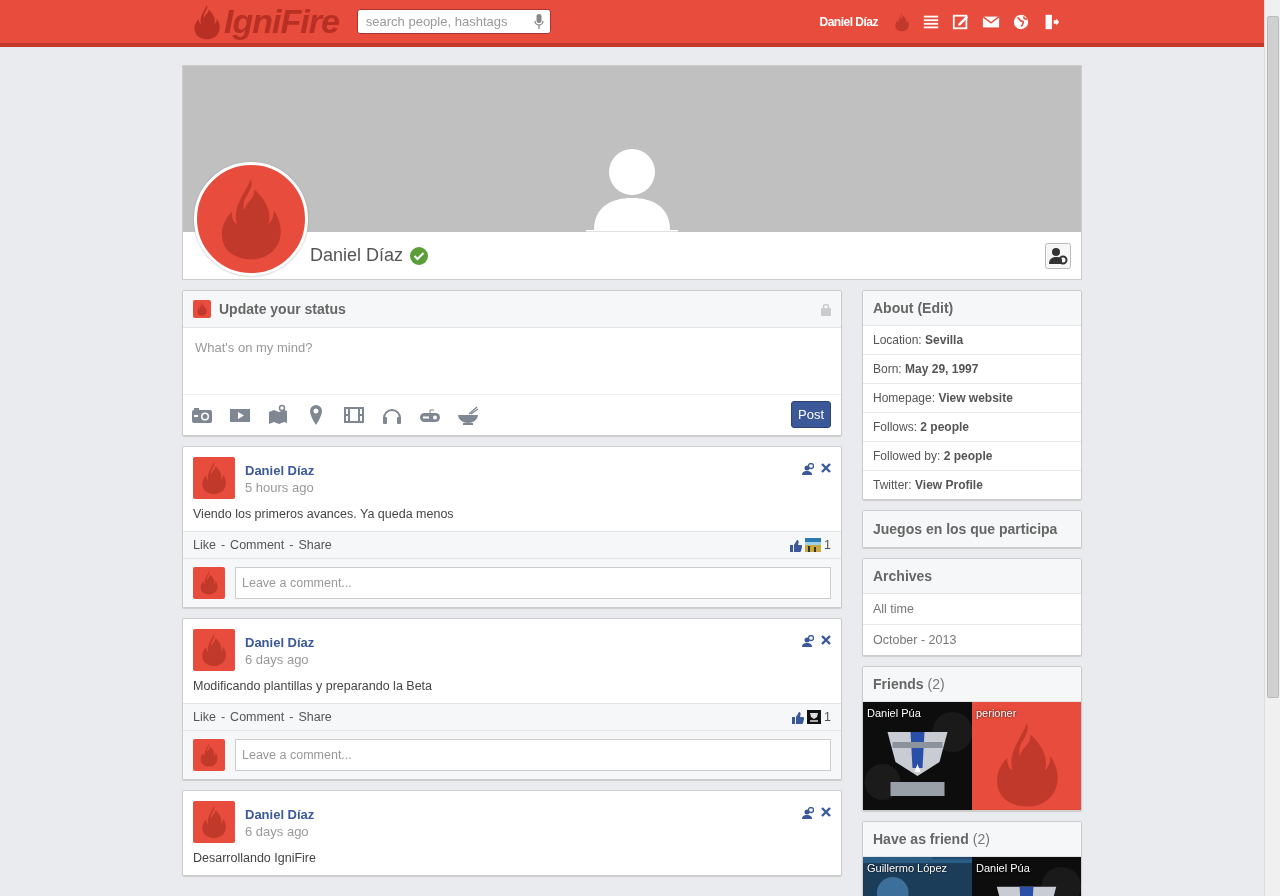 The width and height of the screenshot is (1280, 896). I want to click on search-field: search people, hashtags, so click(453, 21).